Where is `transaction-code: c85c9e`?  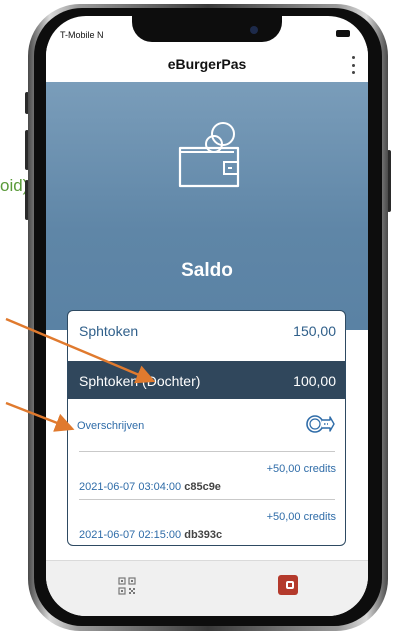
transaction-code: c85c9e is located at coordinates (202, 487).